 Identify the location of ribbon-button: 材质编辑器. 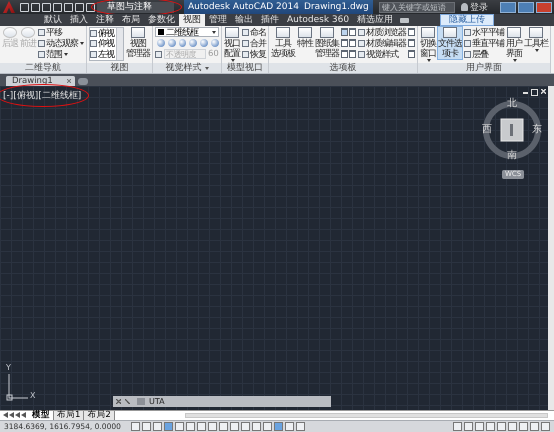
(382, 43).